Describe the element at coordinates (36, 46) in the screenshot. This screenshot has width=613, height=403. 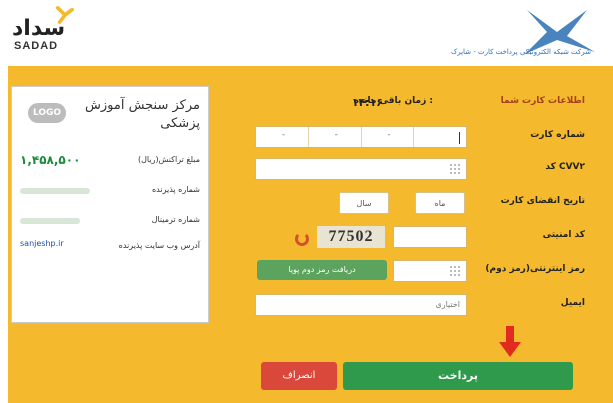
I see `sadad-brand-en: SADAD` at that location.